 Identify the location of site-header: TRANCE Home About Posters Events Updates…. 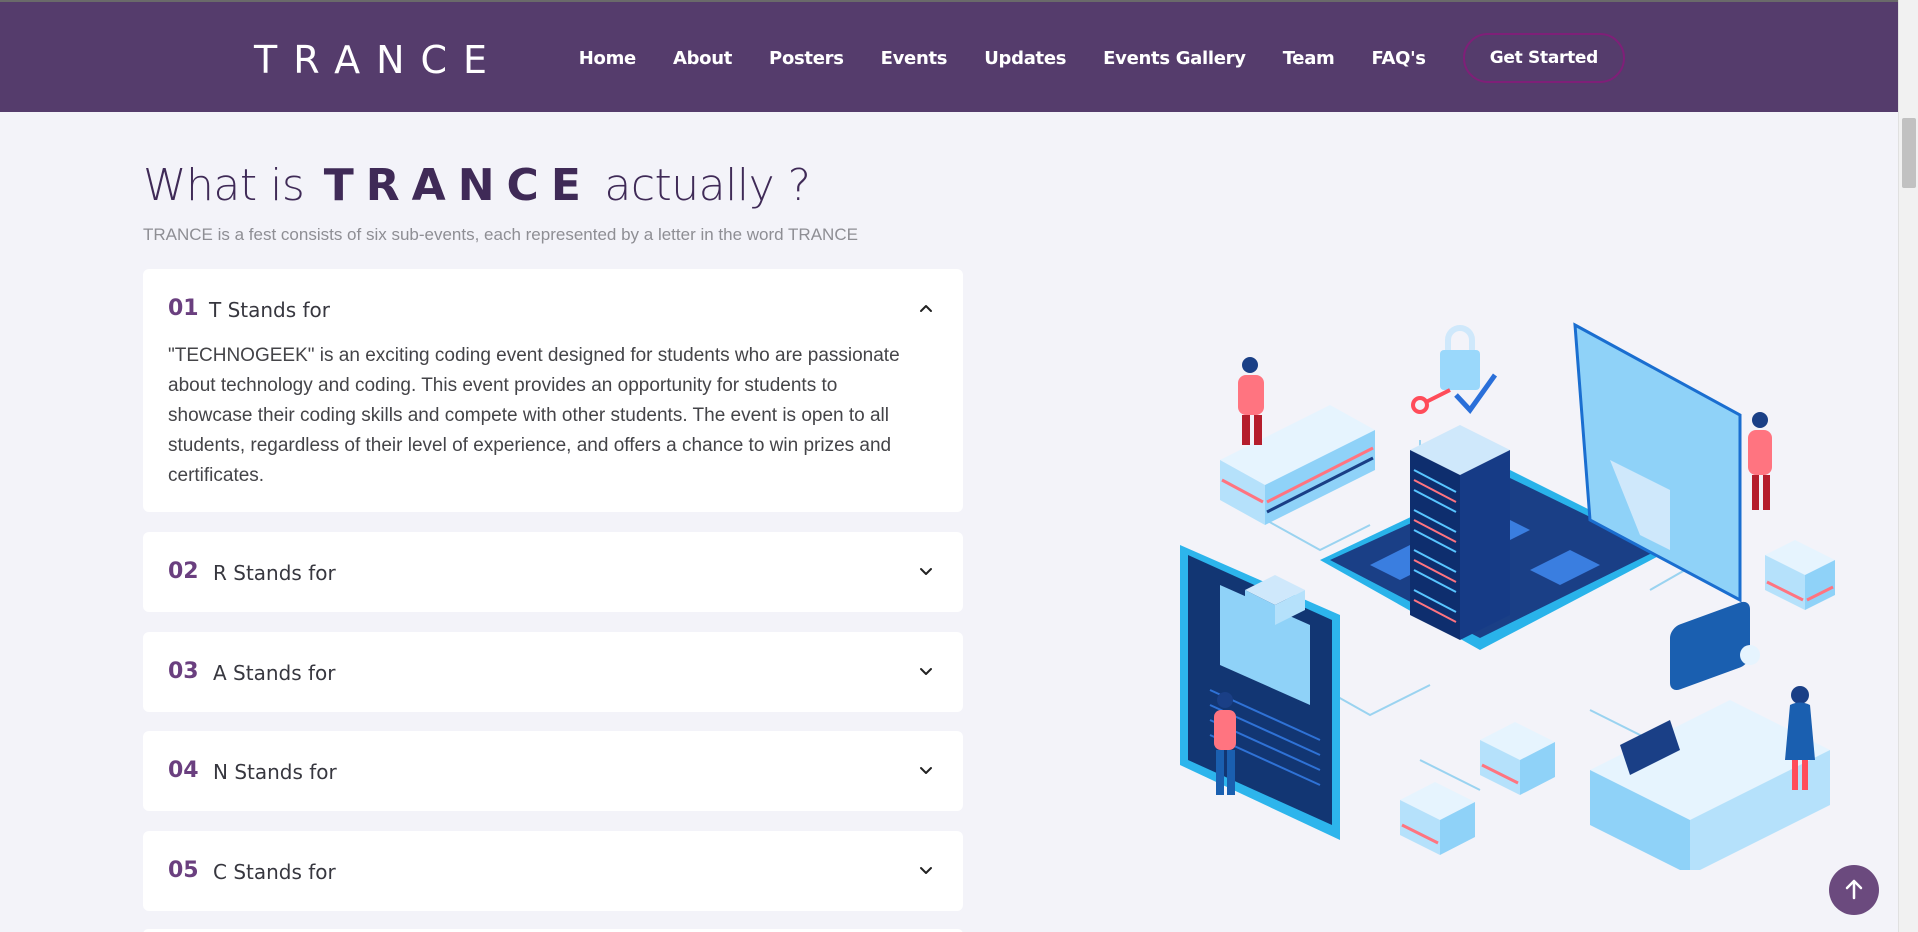
(949, 56).